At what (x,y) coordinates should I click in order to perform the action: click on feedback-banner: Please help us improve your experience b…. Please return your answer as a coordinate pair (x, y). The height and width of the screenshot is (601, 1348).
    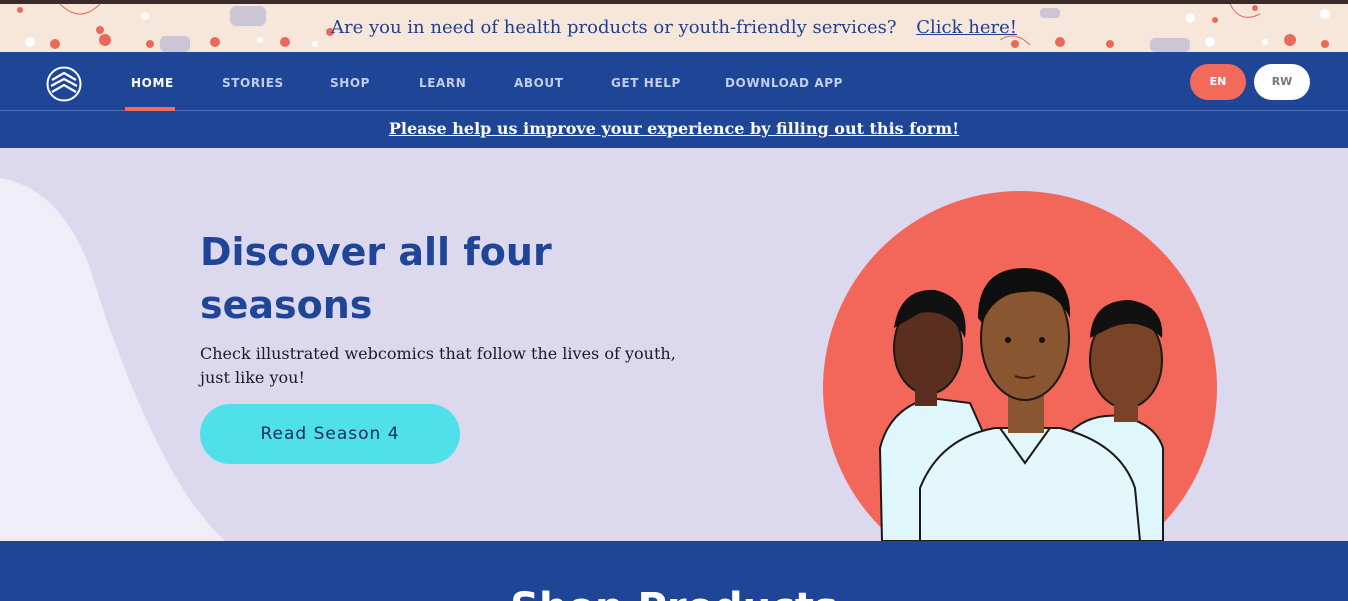
    Looking at the image, I should click on (674, 129).